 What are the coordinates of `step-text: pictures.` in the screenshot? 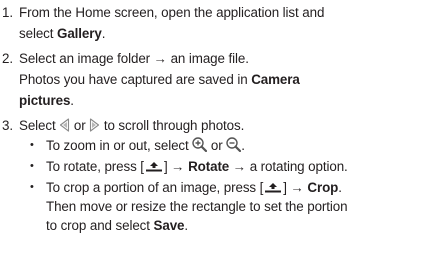 It's located at (46, 100).